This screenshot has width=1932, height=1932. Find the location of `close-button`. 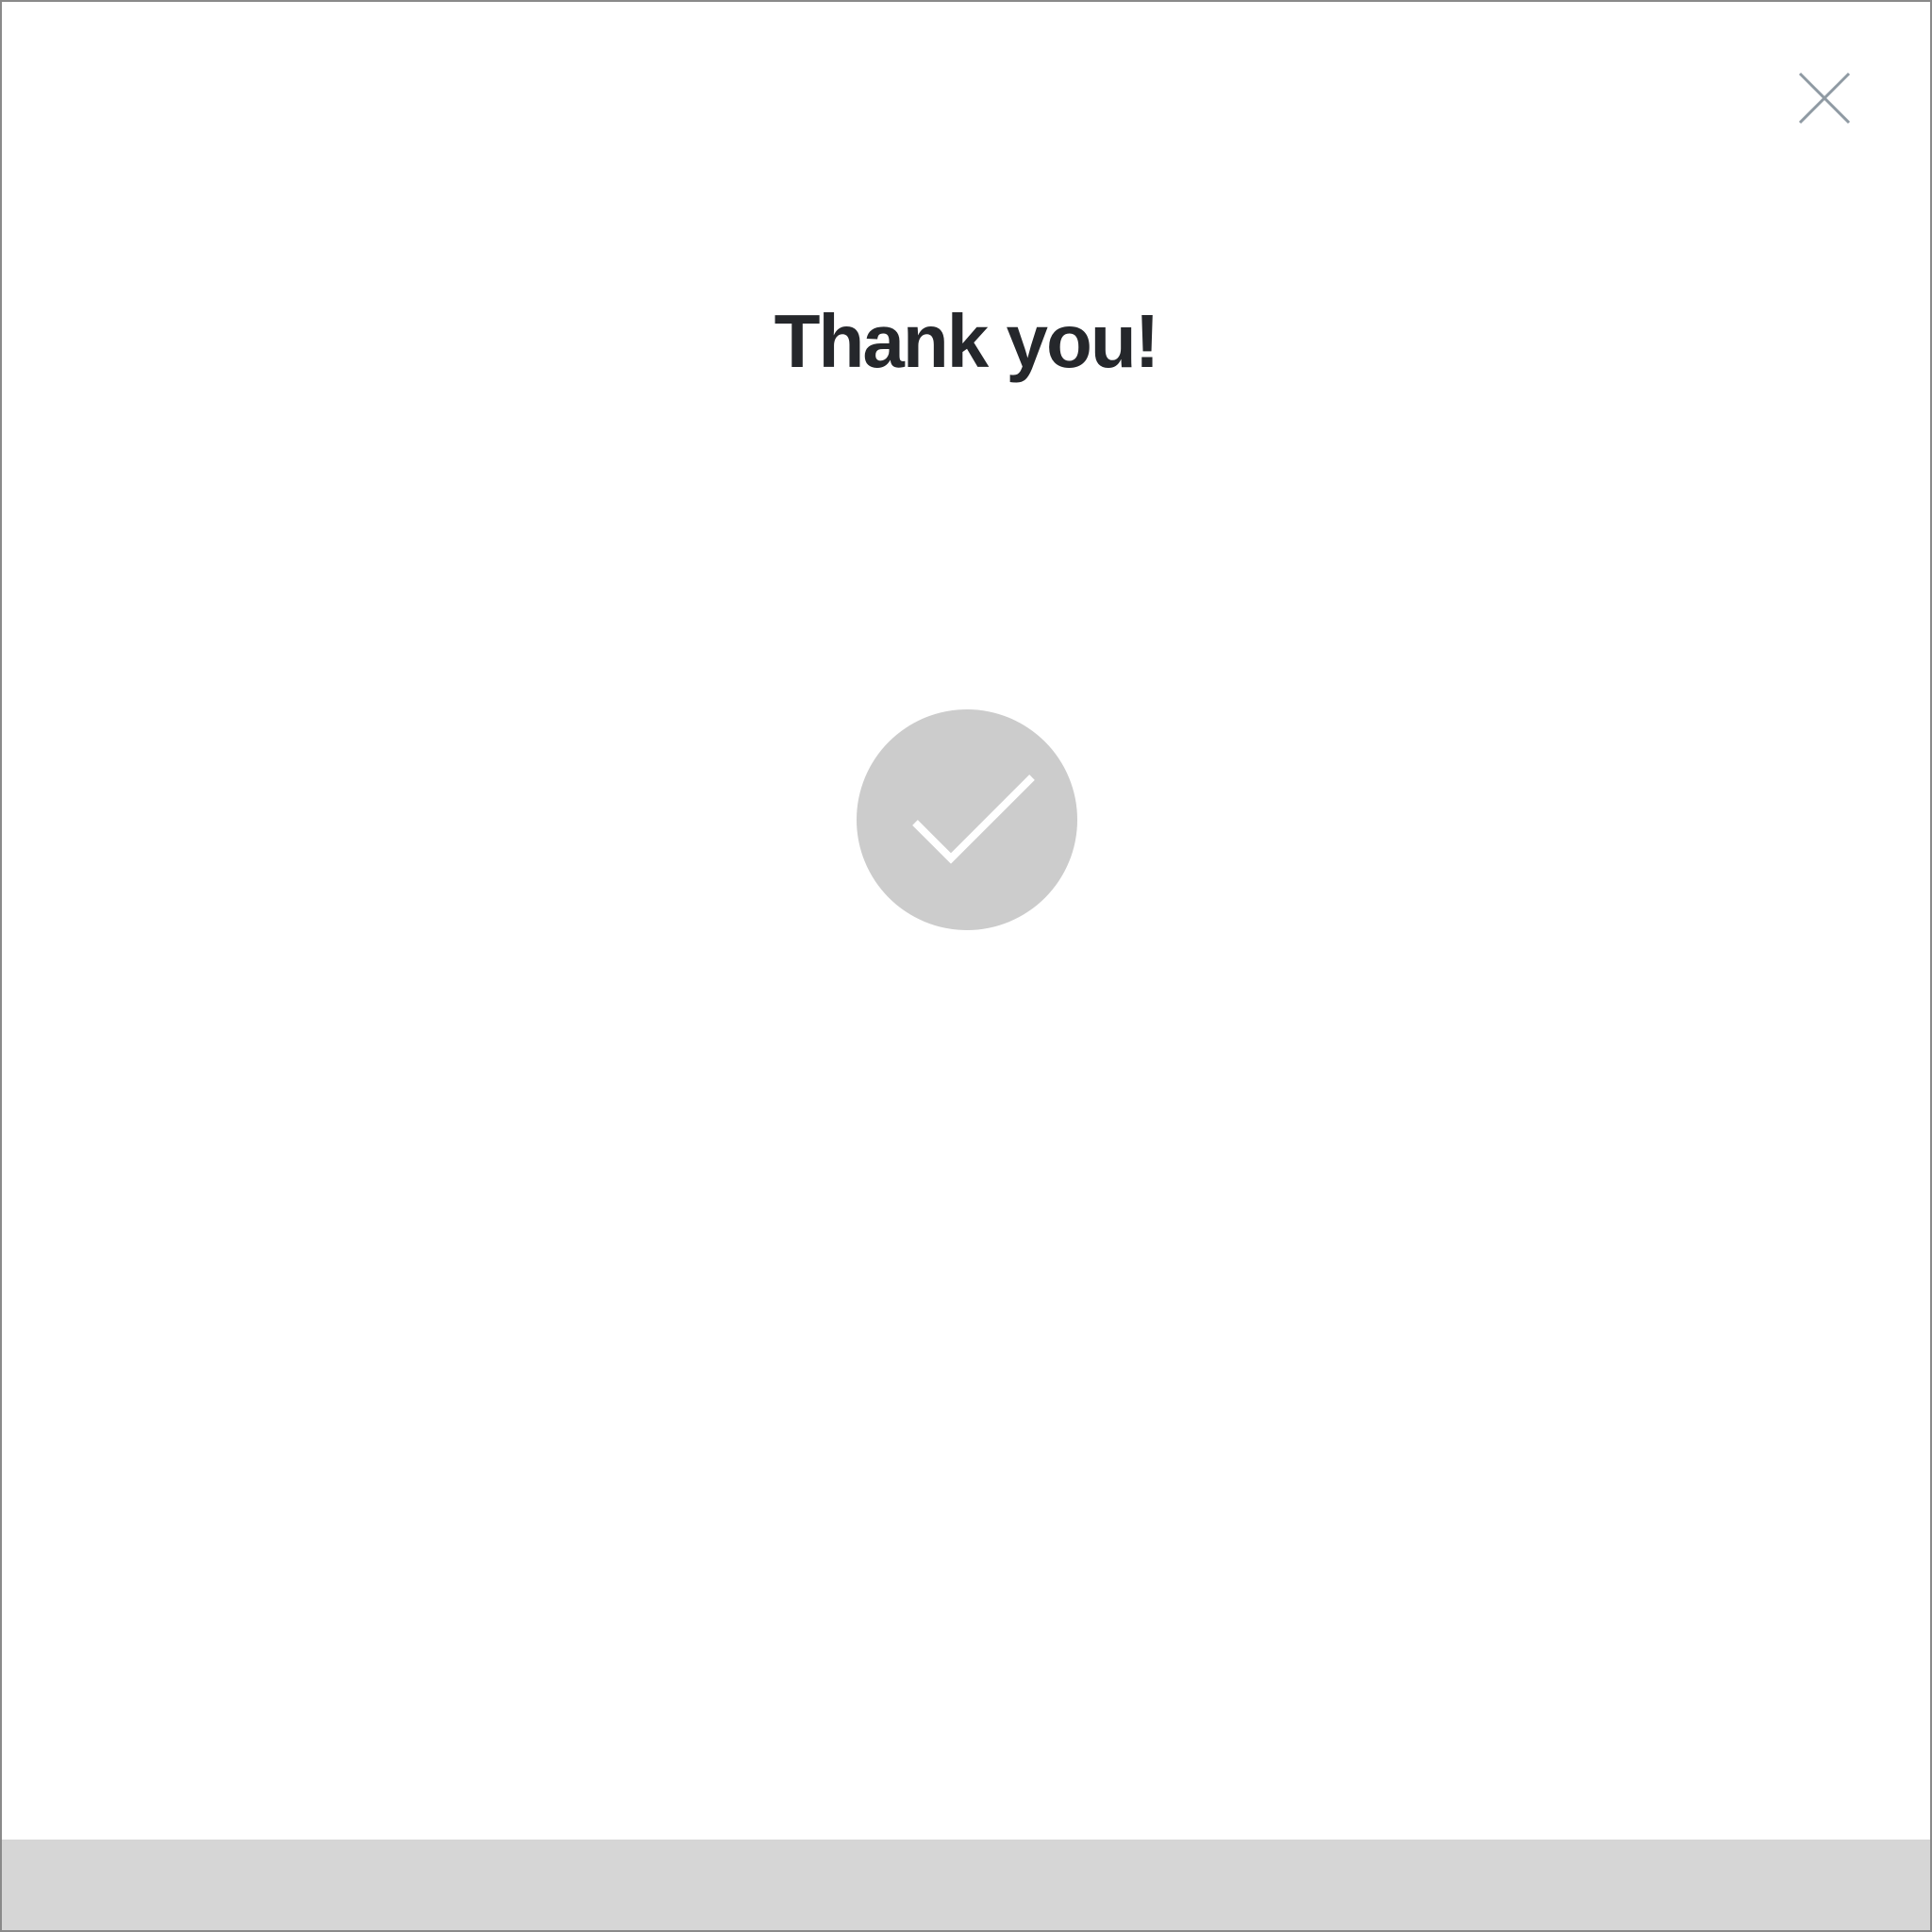

close-button is located at coordinates (1824, 98).